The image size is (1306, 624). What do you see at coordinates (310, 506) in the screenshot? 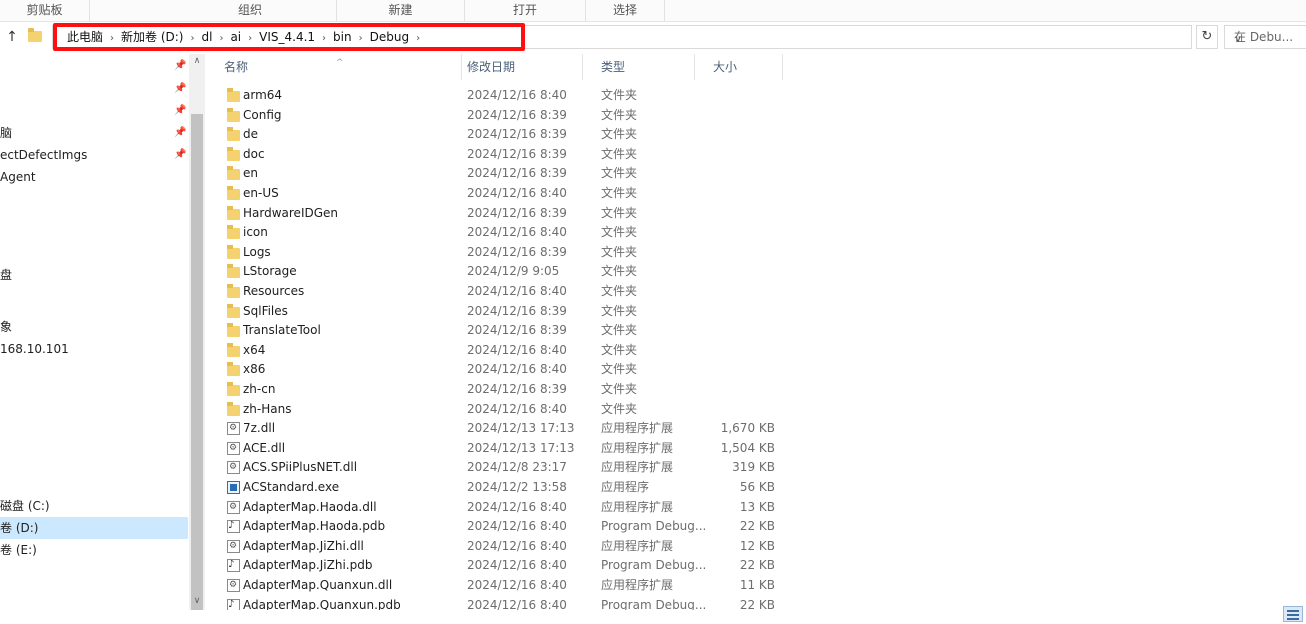
I see `file-name: AdapterMap.Haoda.dll` at bounding box center [310, 506].